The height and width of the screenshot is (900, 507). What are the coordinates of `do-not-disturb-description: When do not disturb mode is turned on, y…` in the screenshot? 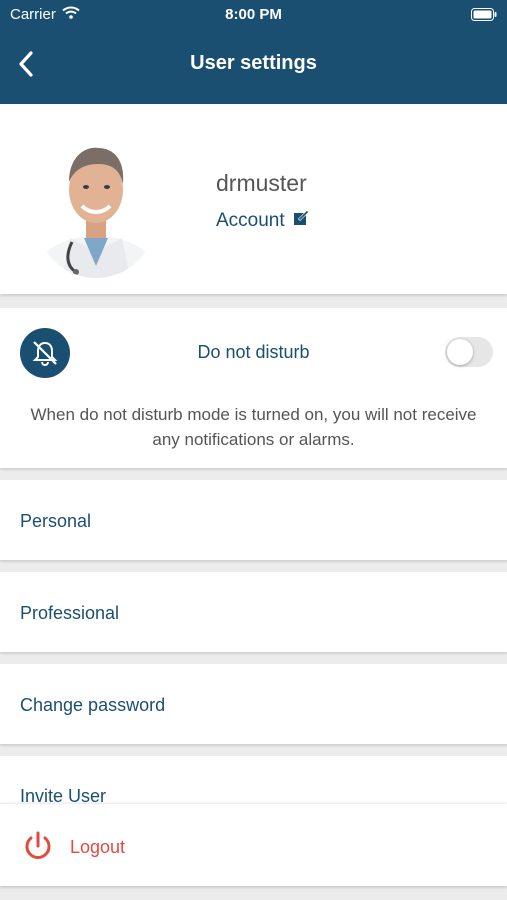 It's located at (253, 427).